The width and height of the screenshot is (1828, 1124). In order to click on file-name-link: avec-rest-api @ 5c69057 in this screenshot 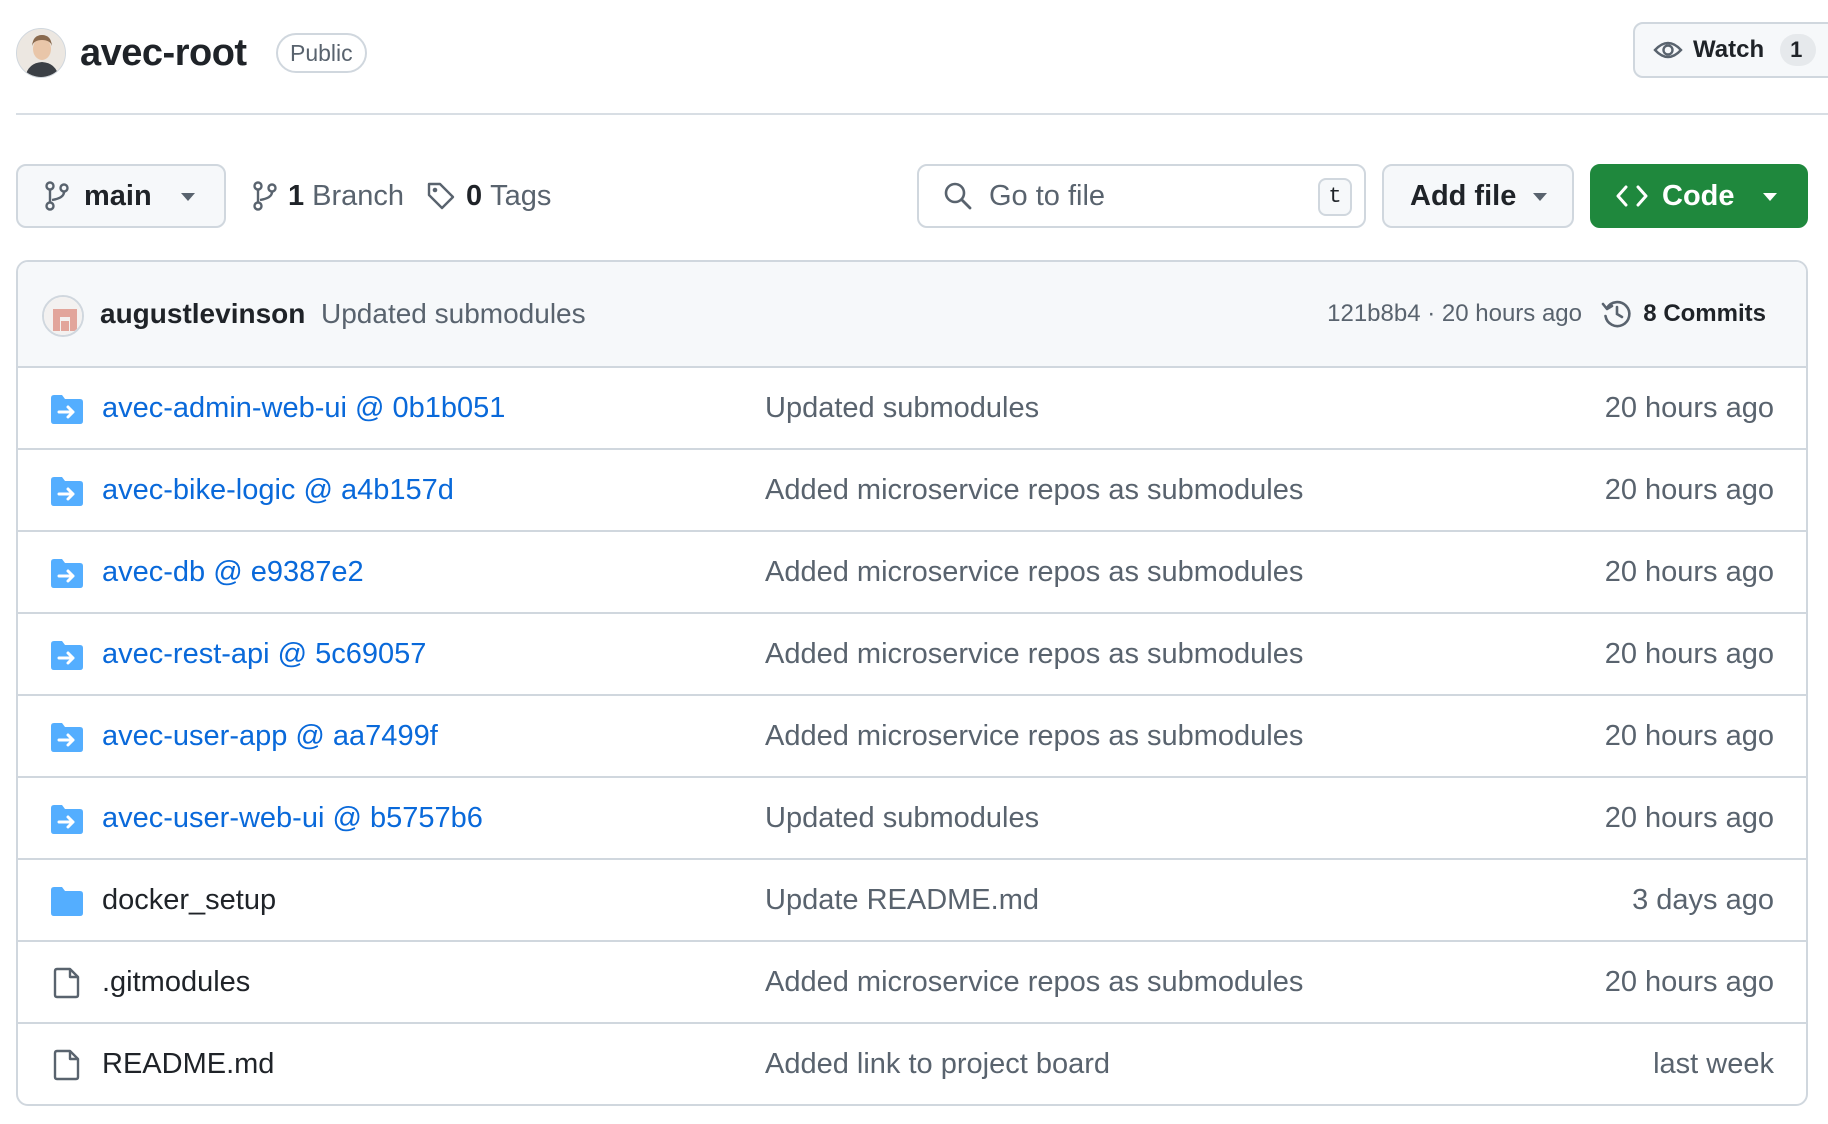, I will do `click(264, 654)`.